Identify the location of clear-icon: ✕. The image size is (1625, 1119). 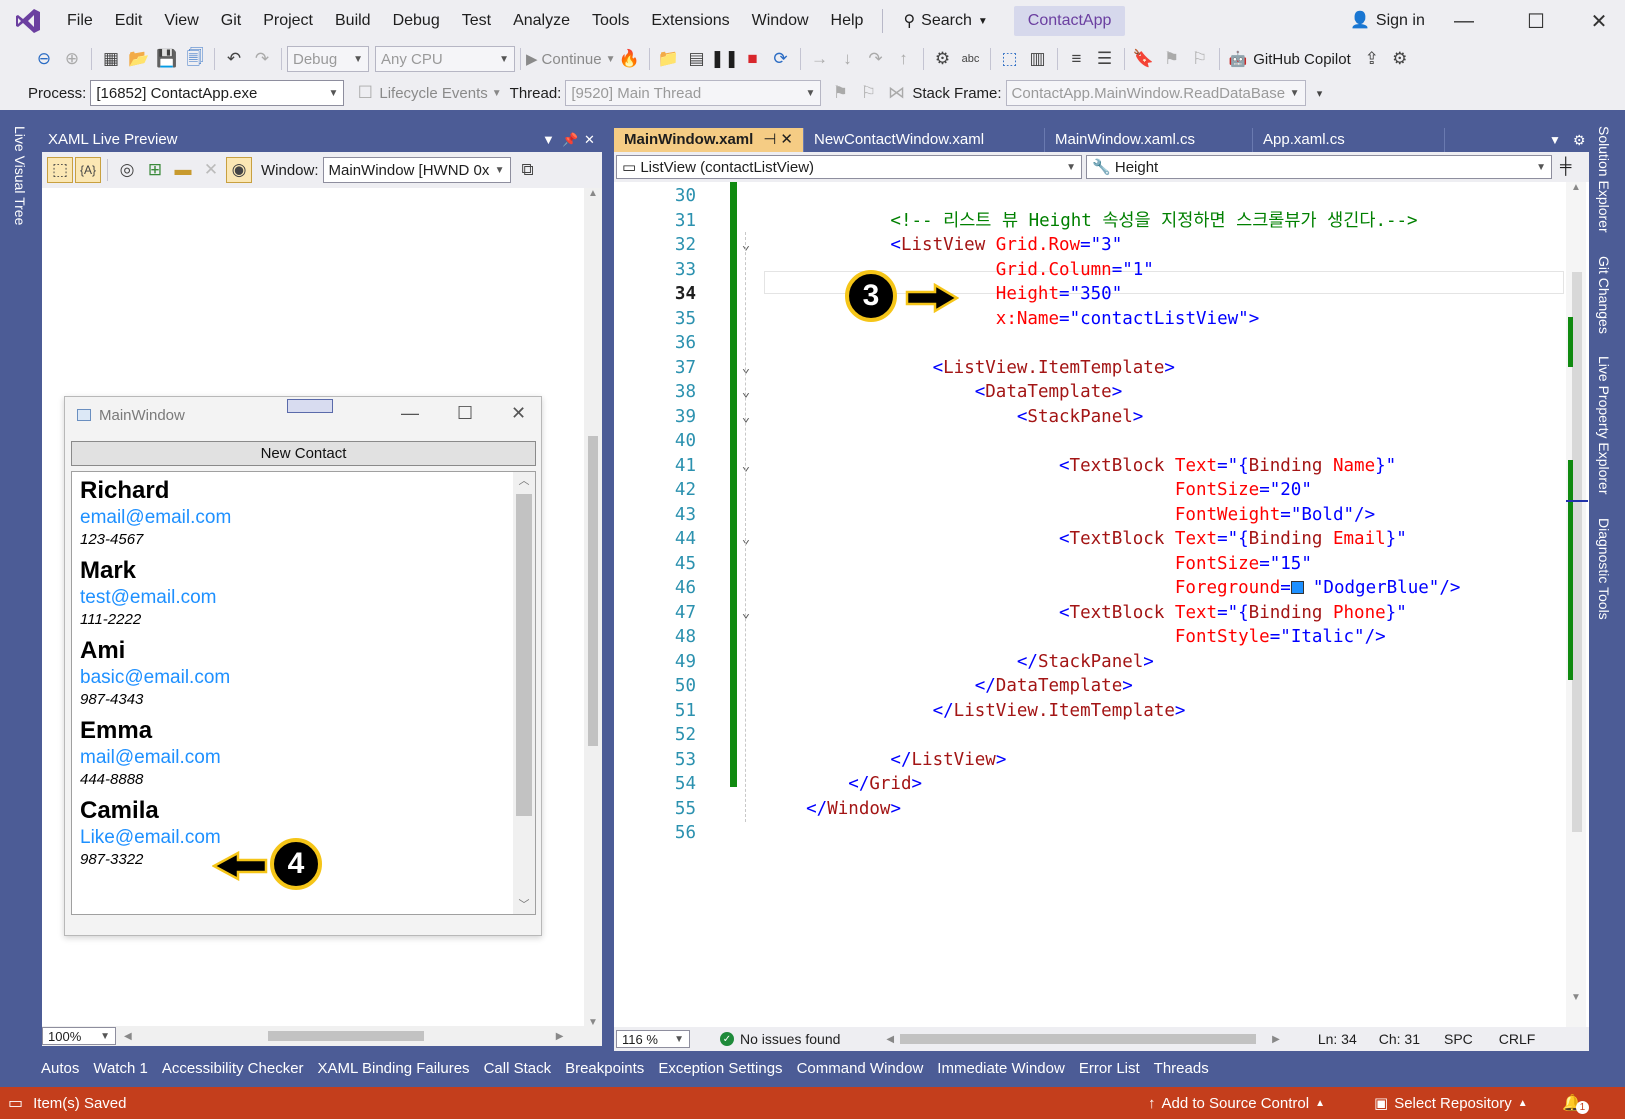
(211, 170).